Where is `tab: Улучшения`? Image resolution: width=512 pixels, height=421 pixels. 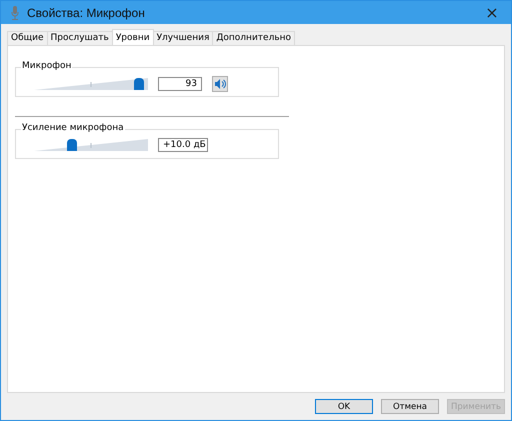 tab: Улучшения is located at coordinates (183, 38).